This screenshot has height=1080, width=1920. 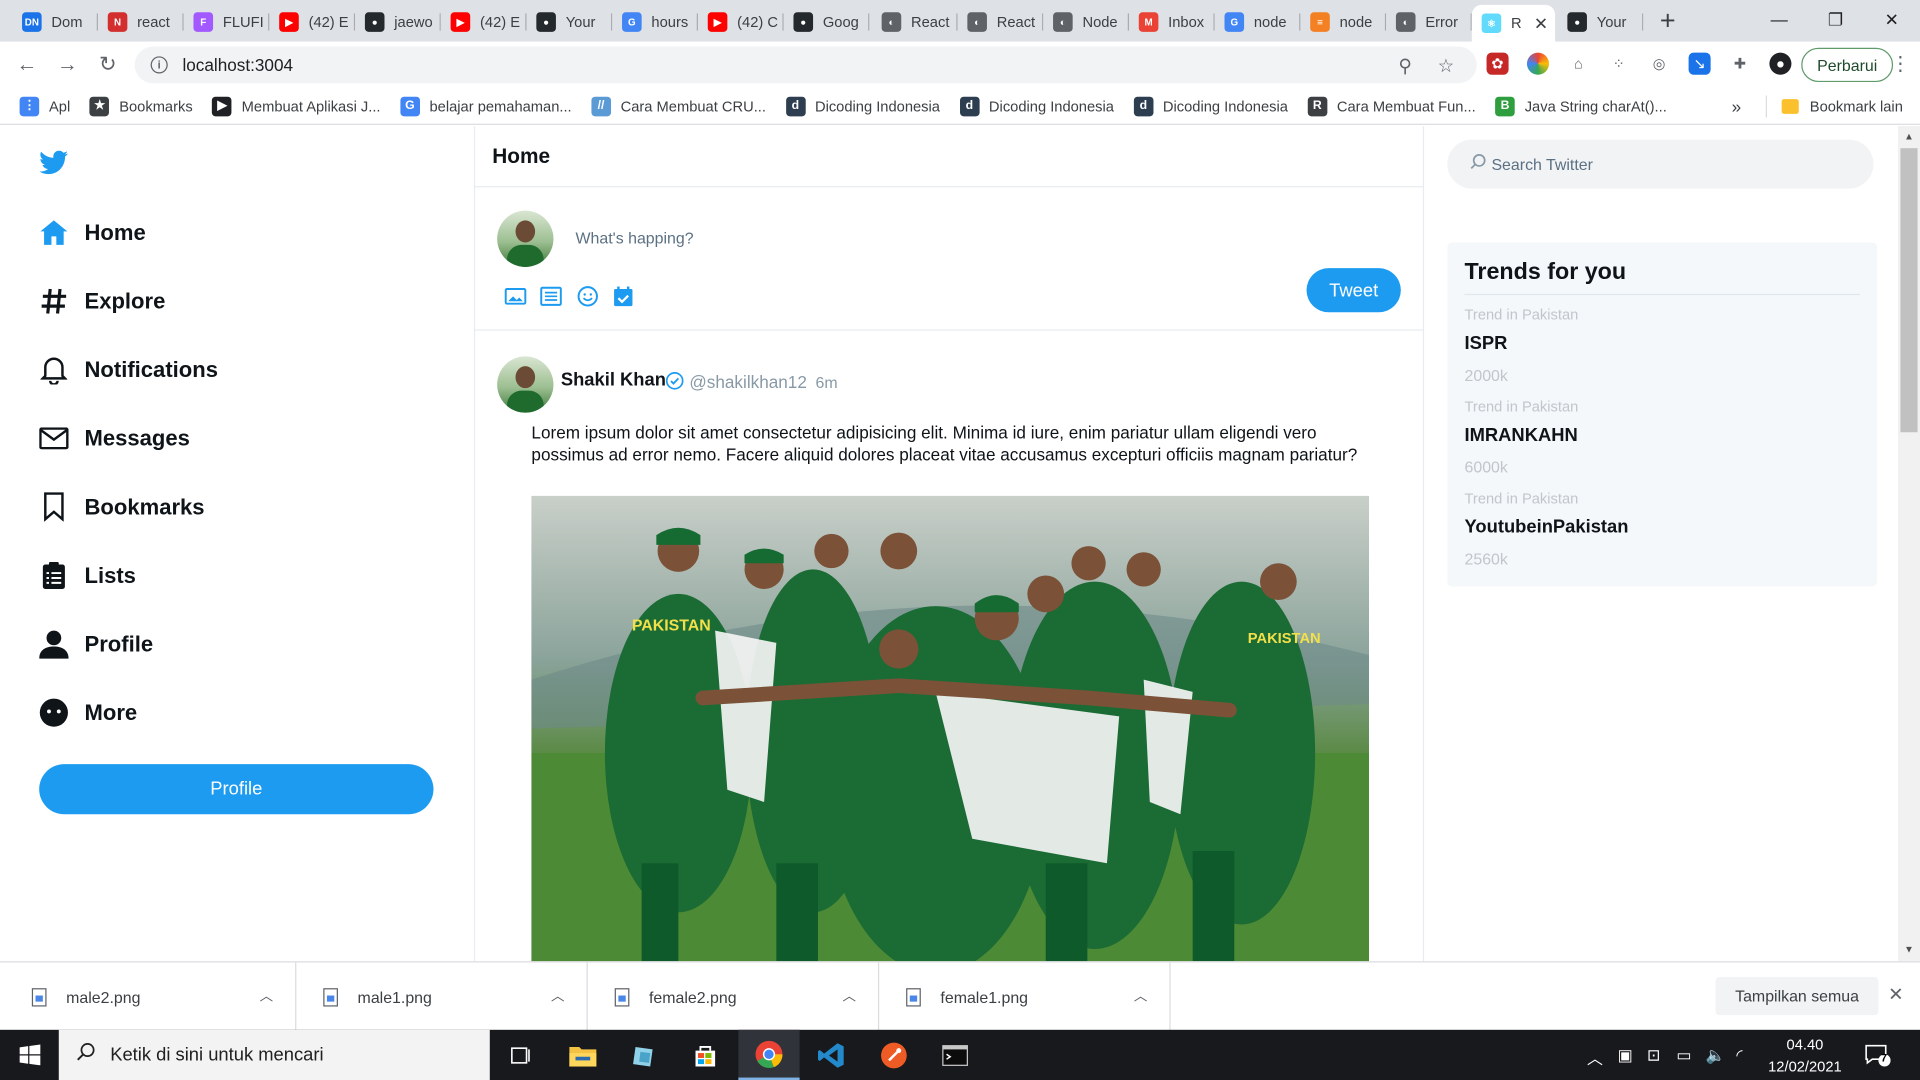 What do you see at coordinates (1716, 1056) in the screenshot?
I see `volume-icon: 🔈` at bounding box center [1716, 1056].